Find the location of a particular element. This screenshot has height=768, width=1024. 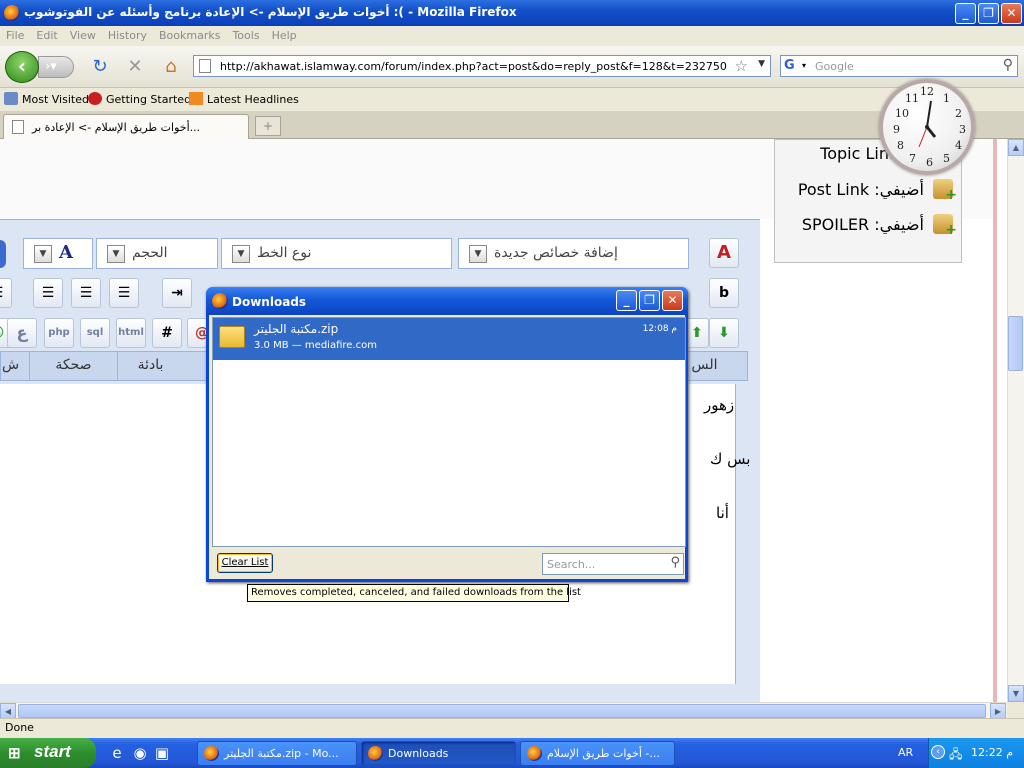

scroll-up-icon: ▲ is located at coordinates (1016, 147).